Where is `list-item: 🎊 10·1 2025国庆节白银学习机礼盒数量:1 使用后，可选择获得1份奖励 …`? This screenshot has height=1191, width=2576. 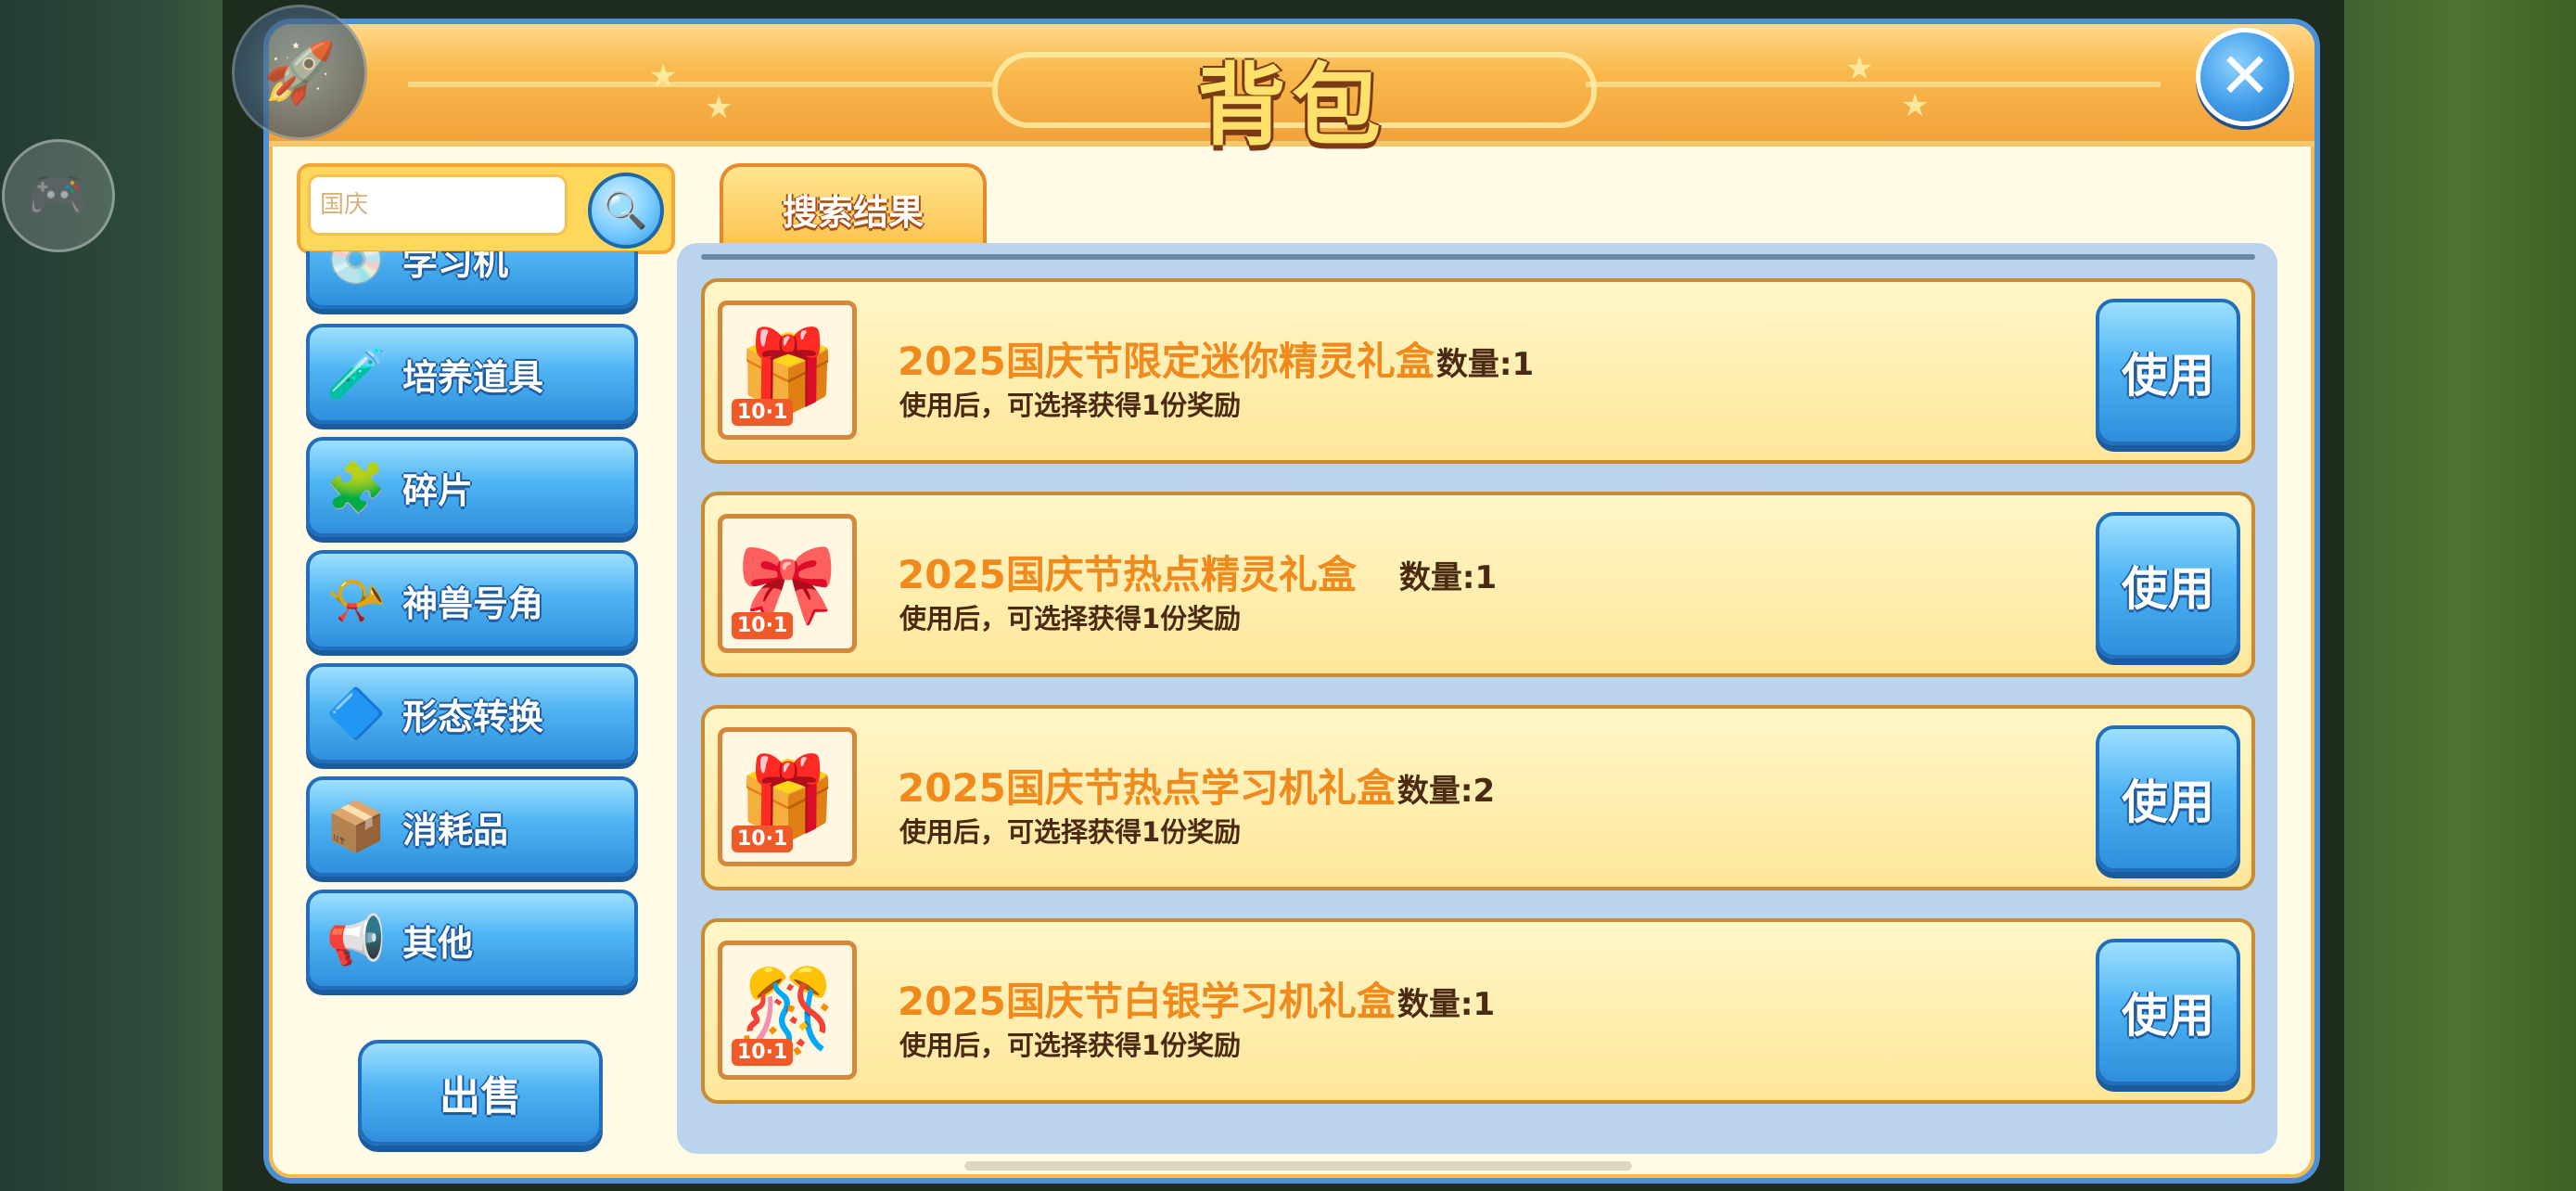 list-item: 🎊 10·1 2025国庆节白银学习机礼盒数量:1 使用后，可选择获得1份奖励 … is located at coordinates (1478, 1011).